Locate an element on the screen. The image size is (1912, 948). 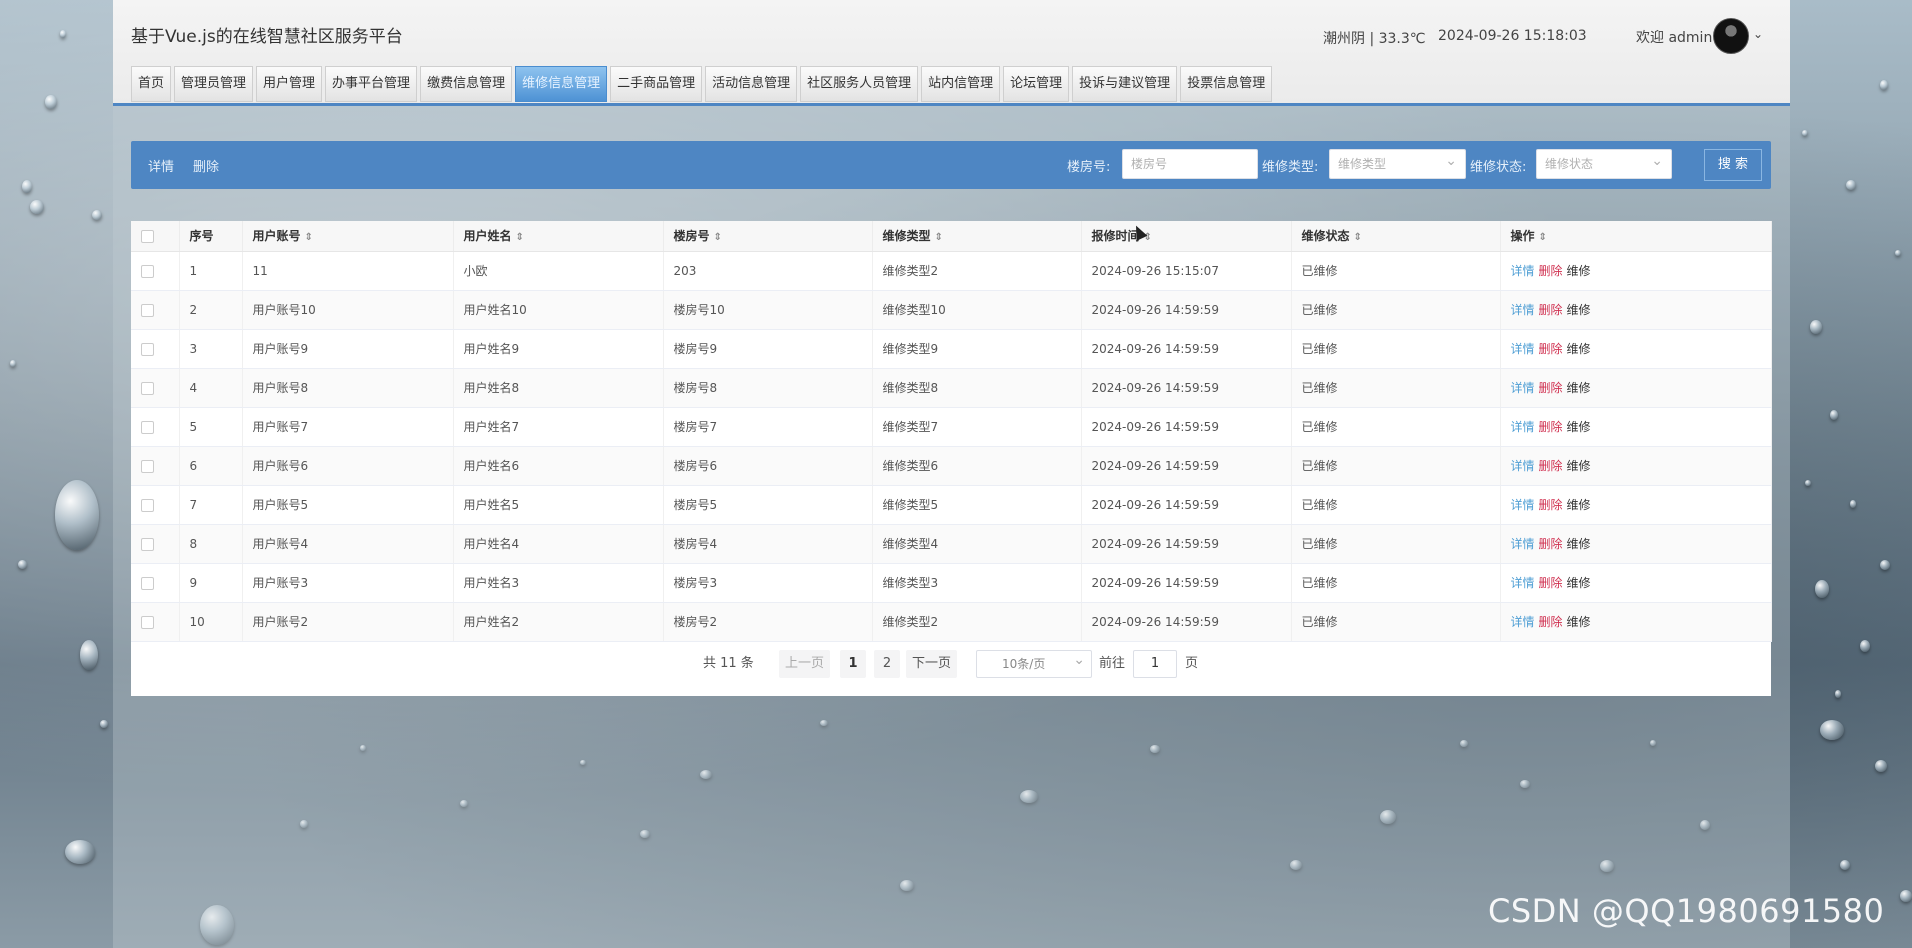
nav-item-1: 管理员管理 is located at coordinates (214, 84).